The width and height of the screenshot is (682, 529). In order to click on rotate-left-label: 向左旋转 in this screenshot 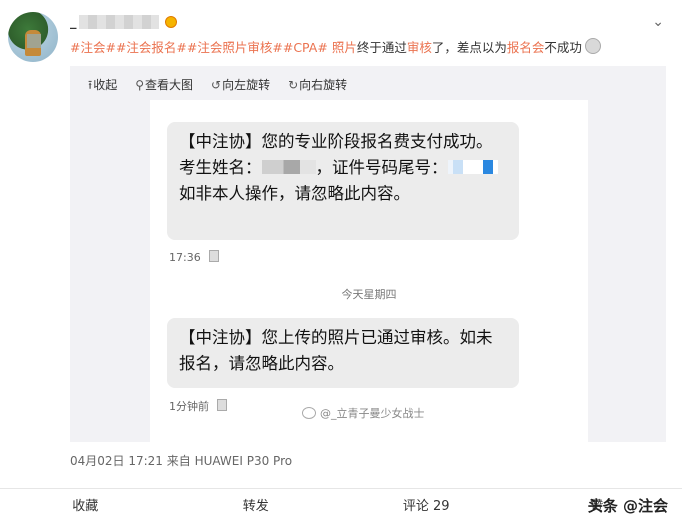, I will do `click(246, 85)`.